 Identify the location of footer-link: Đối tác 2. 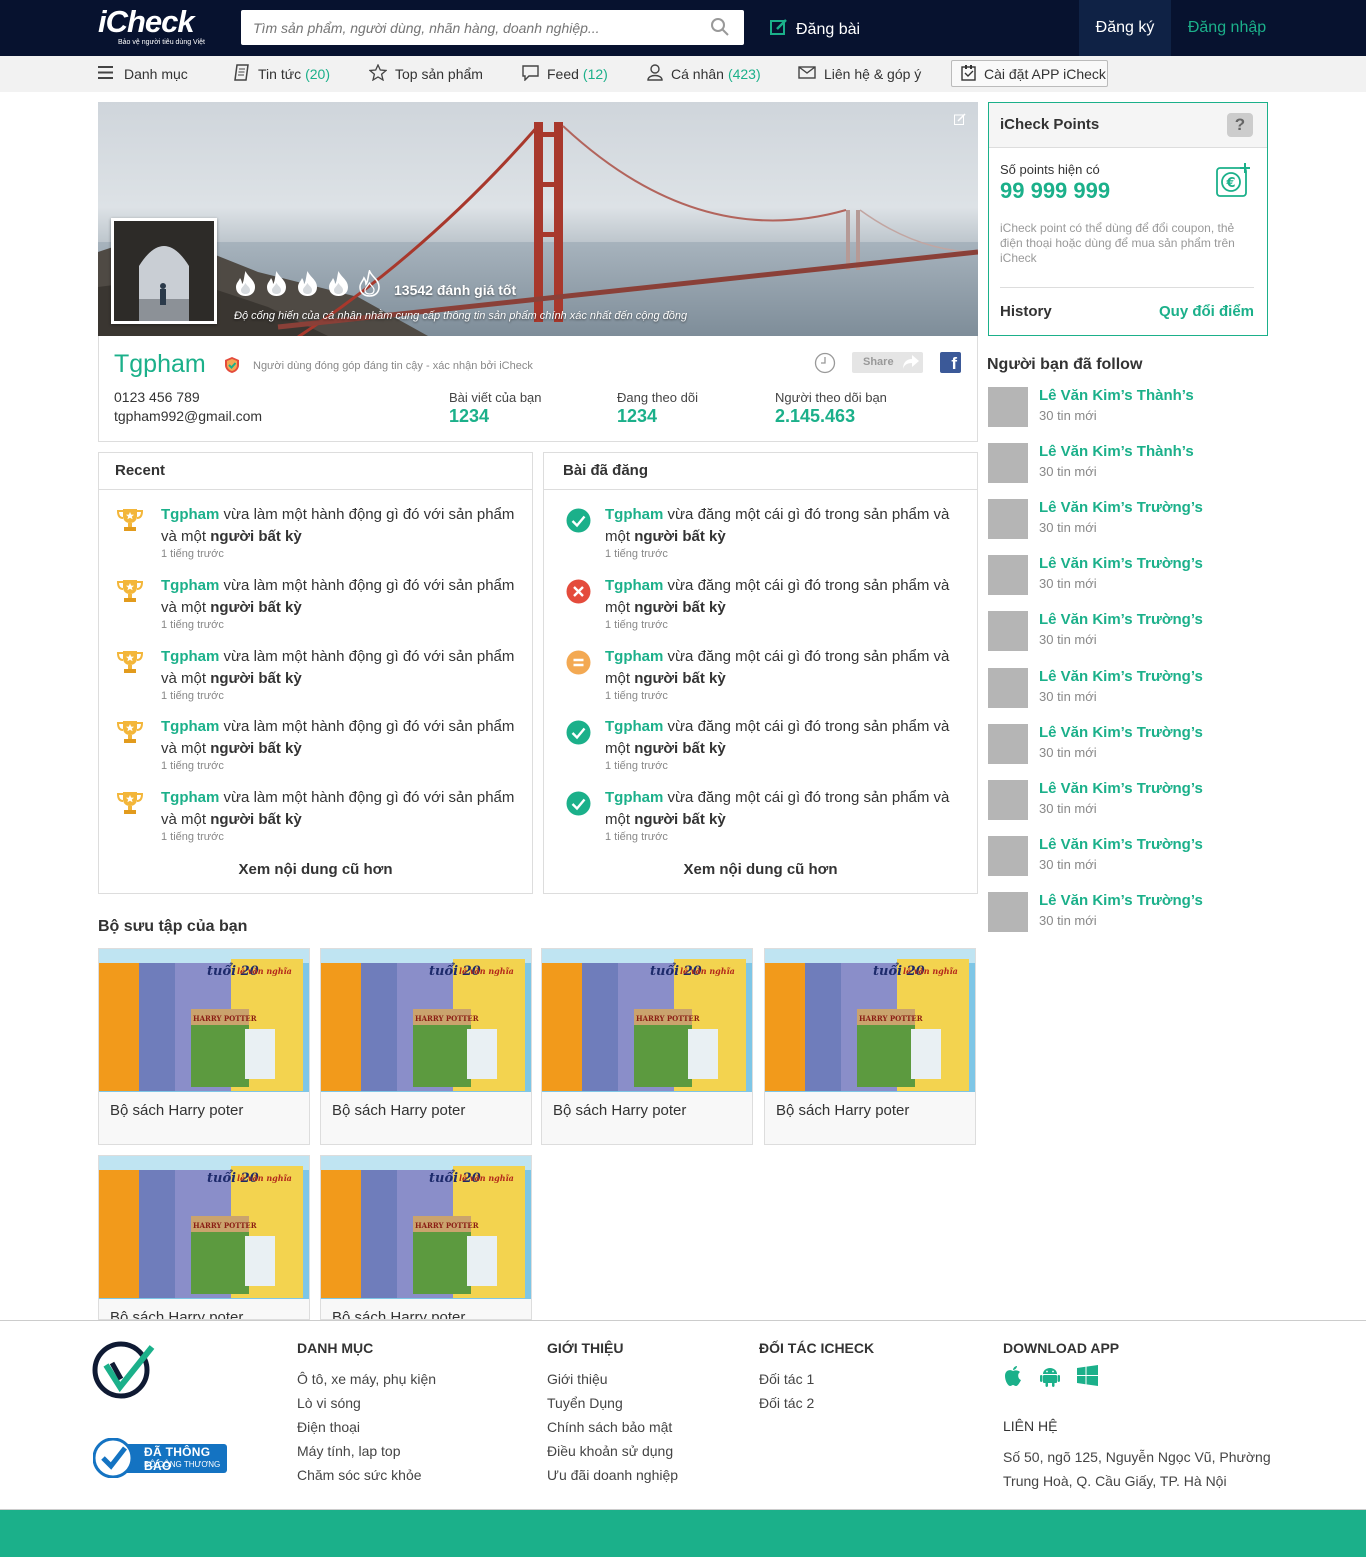
(816, 1403).